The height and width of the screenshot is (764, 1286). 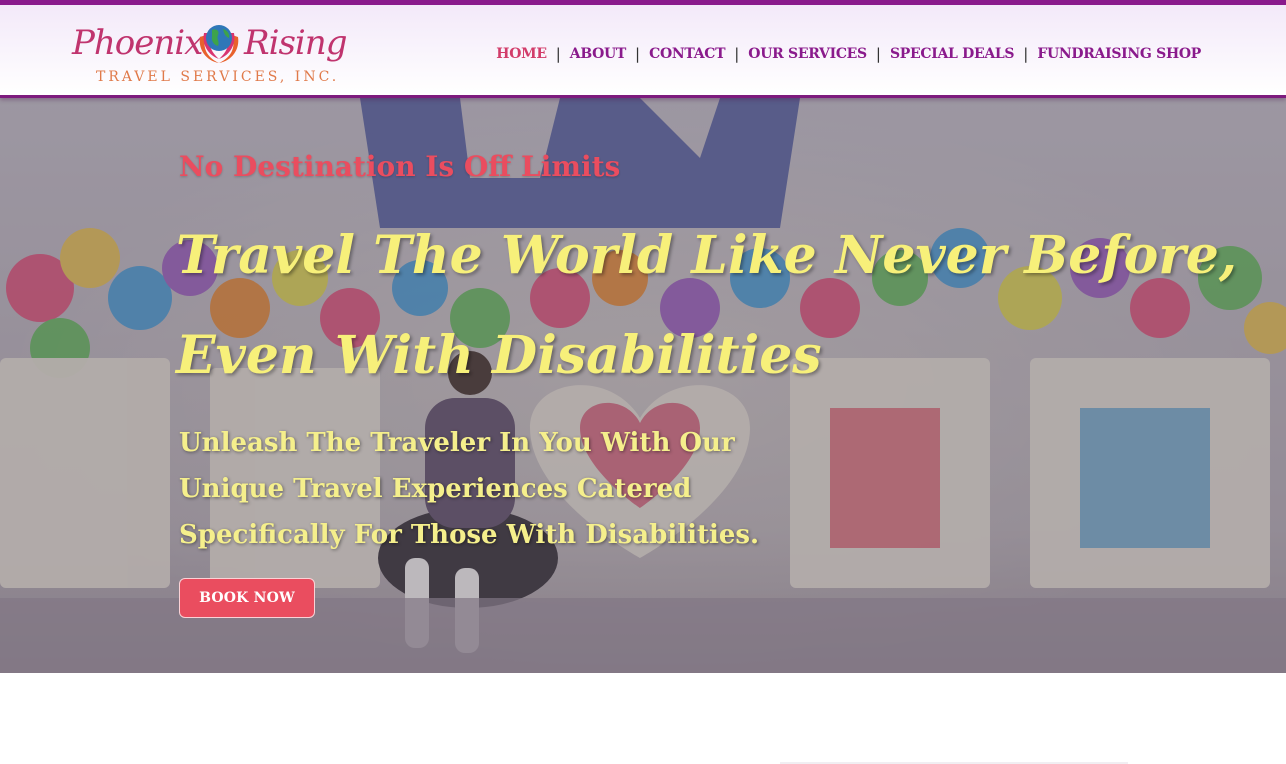 I want to click on hero-subheading-line1: Unleash The Traveler In You With Our, so click(x=457, y=443).